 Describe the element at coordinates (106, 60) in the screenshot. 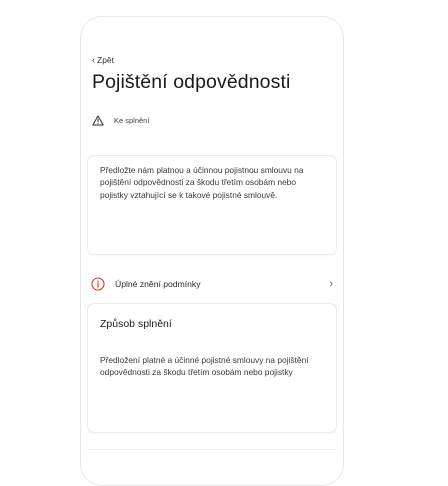

I see `back-label: Zpět` at that location.